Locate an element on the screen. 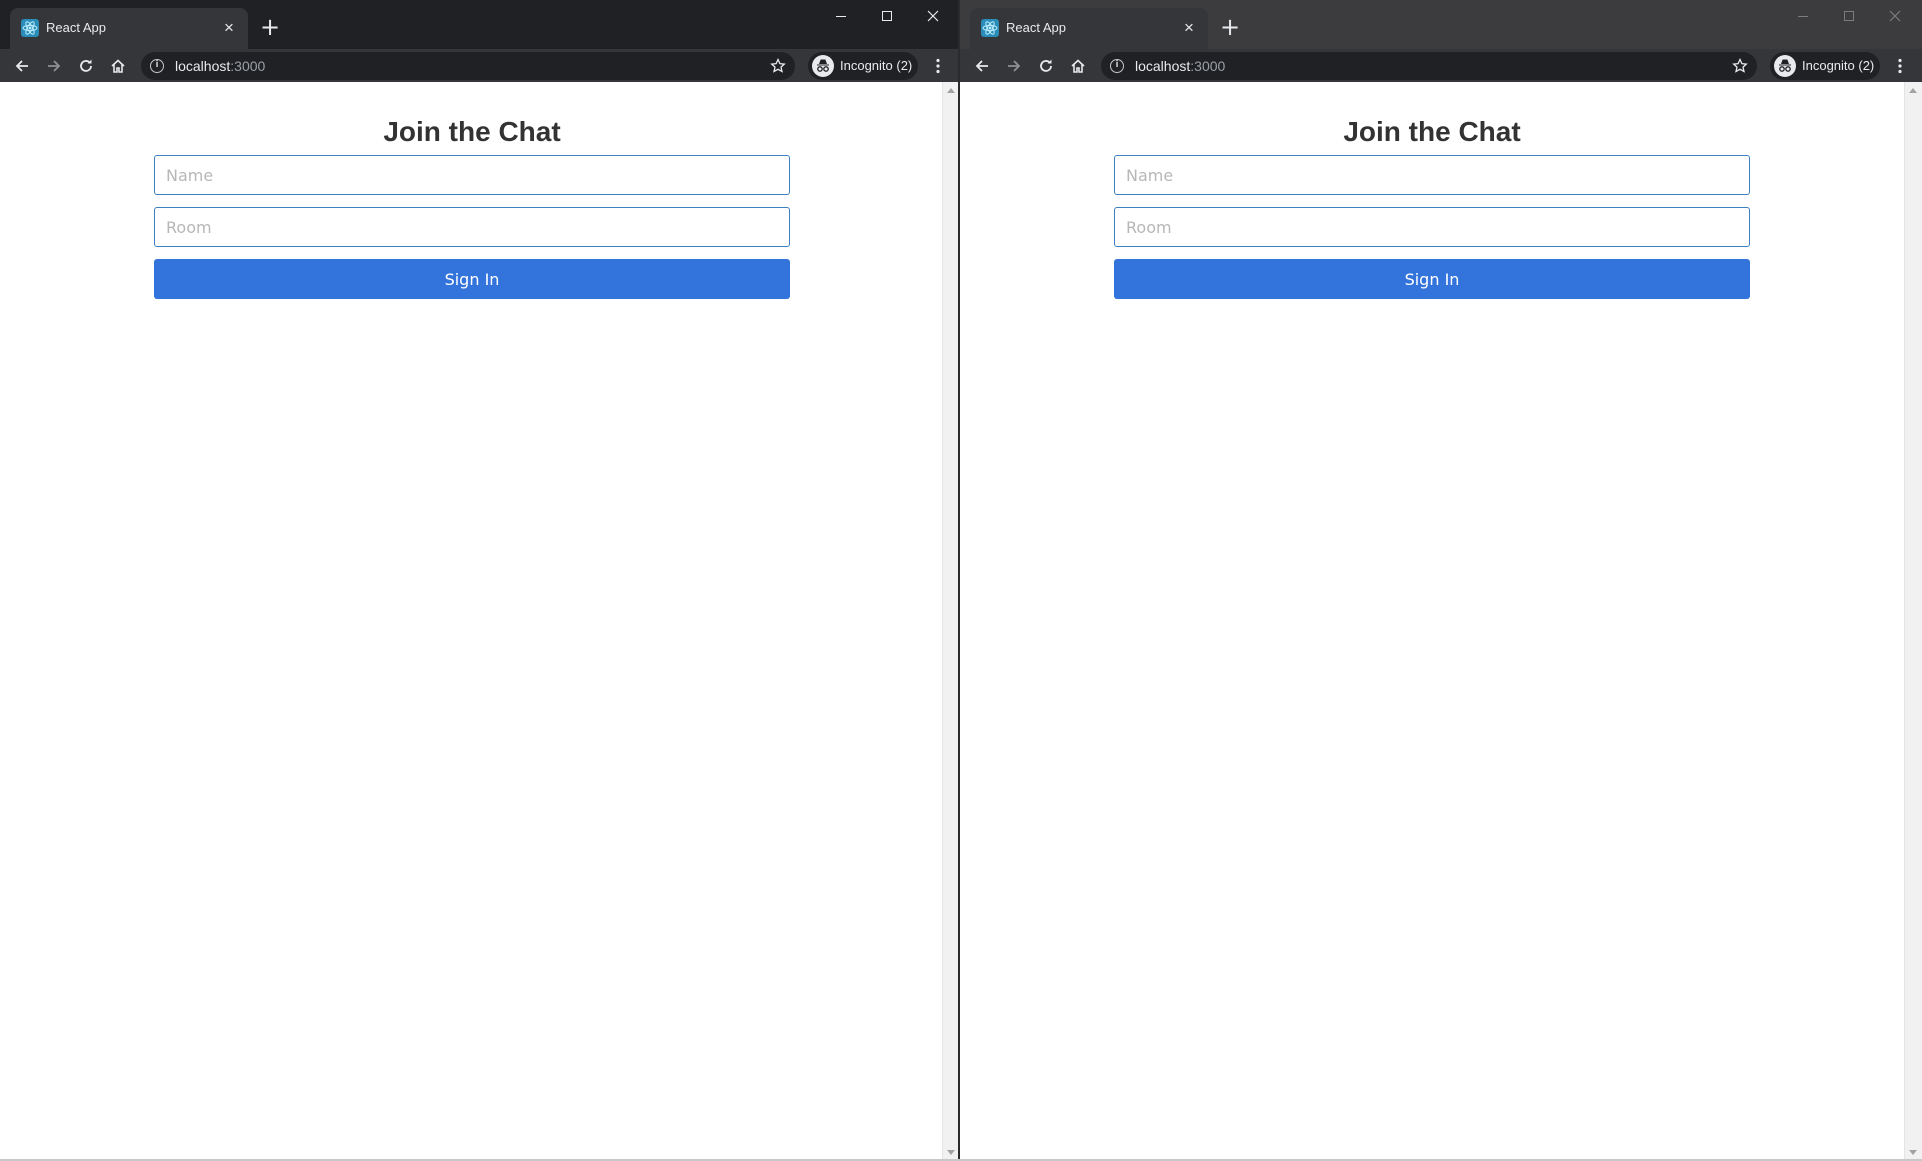 Image resolution: width=1922 pixels, height=1161 pixels. vertical-scrollbar is located at coordinates (1913, 621).